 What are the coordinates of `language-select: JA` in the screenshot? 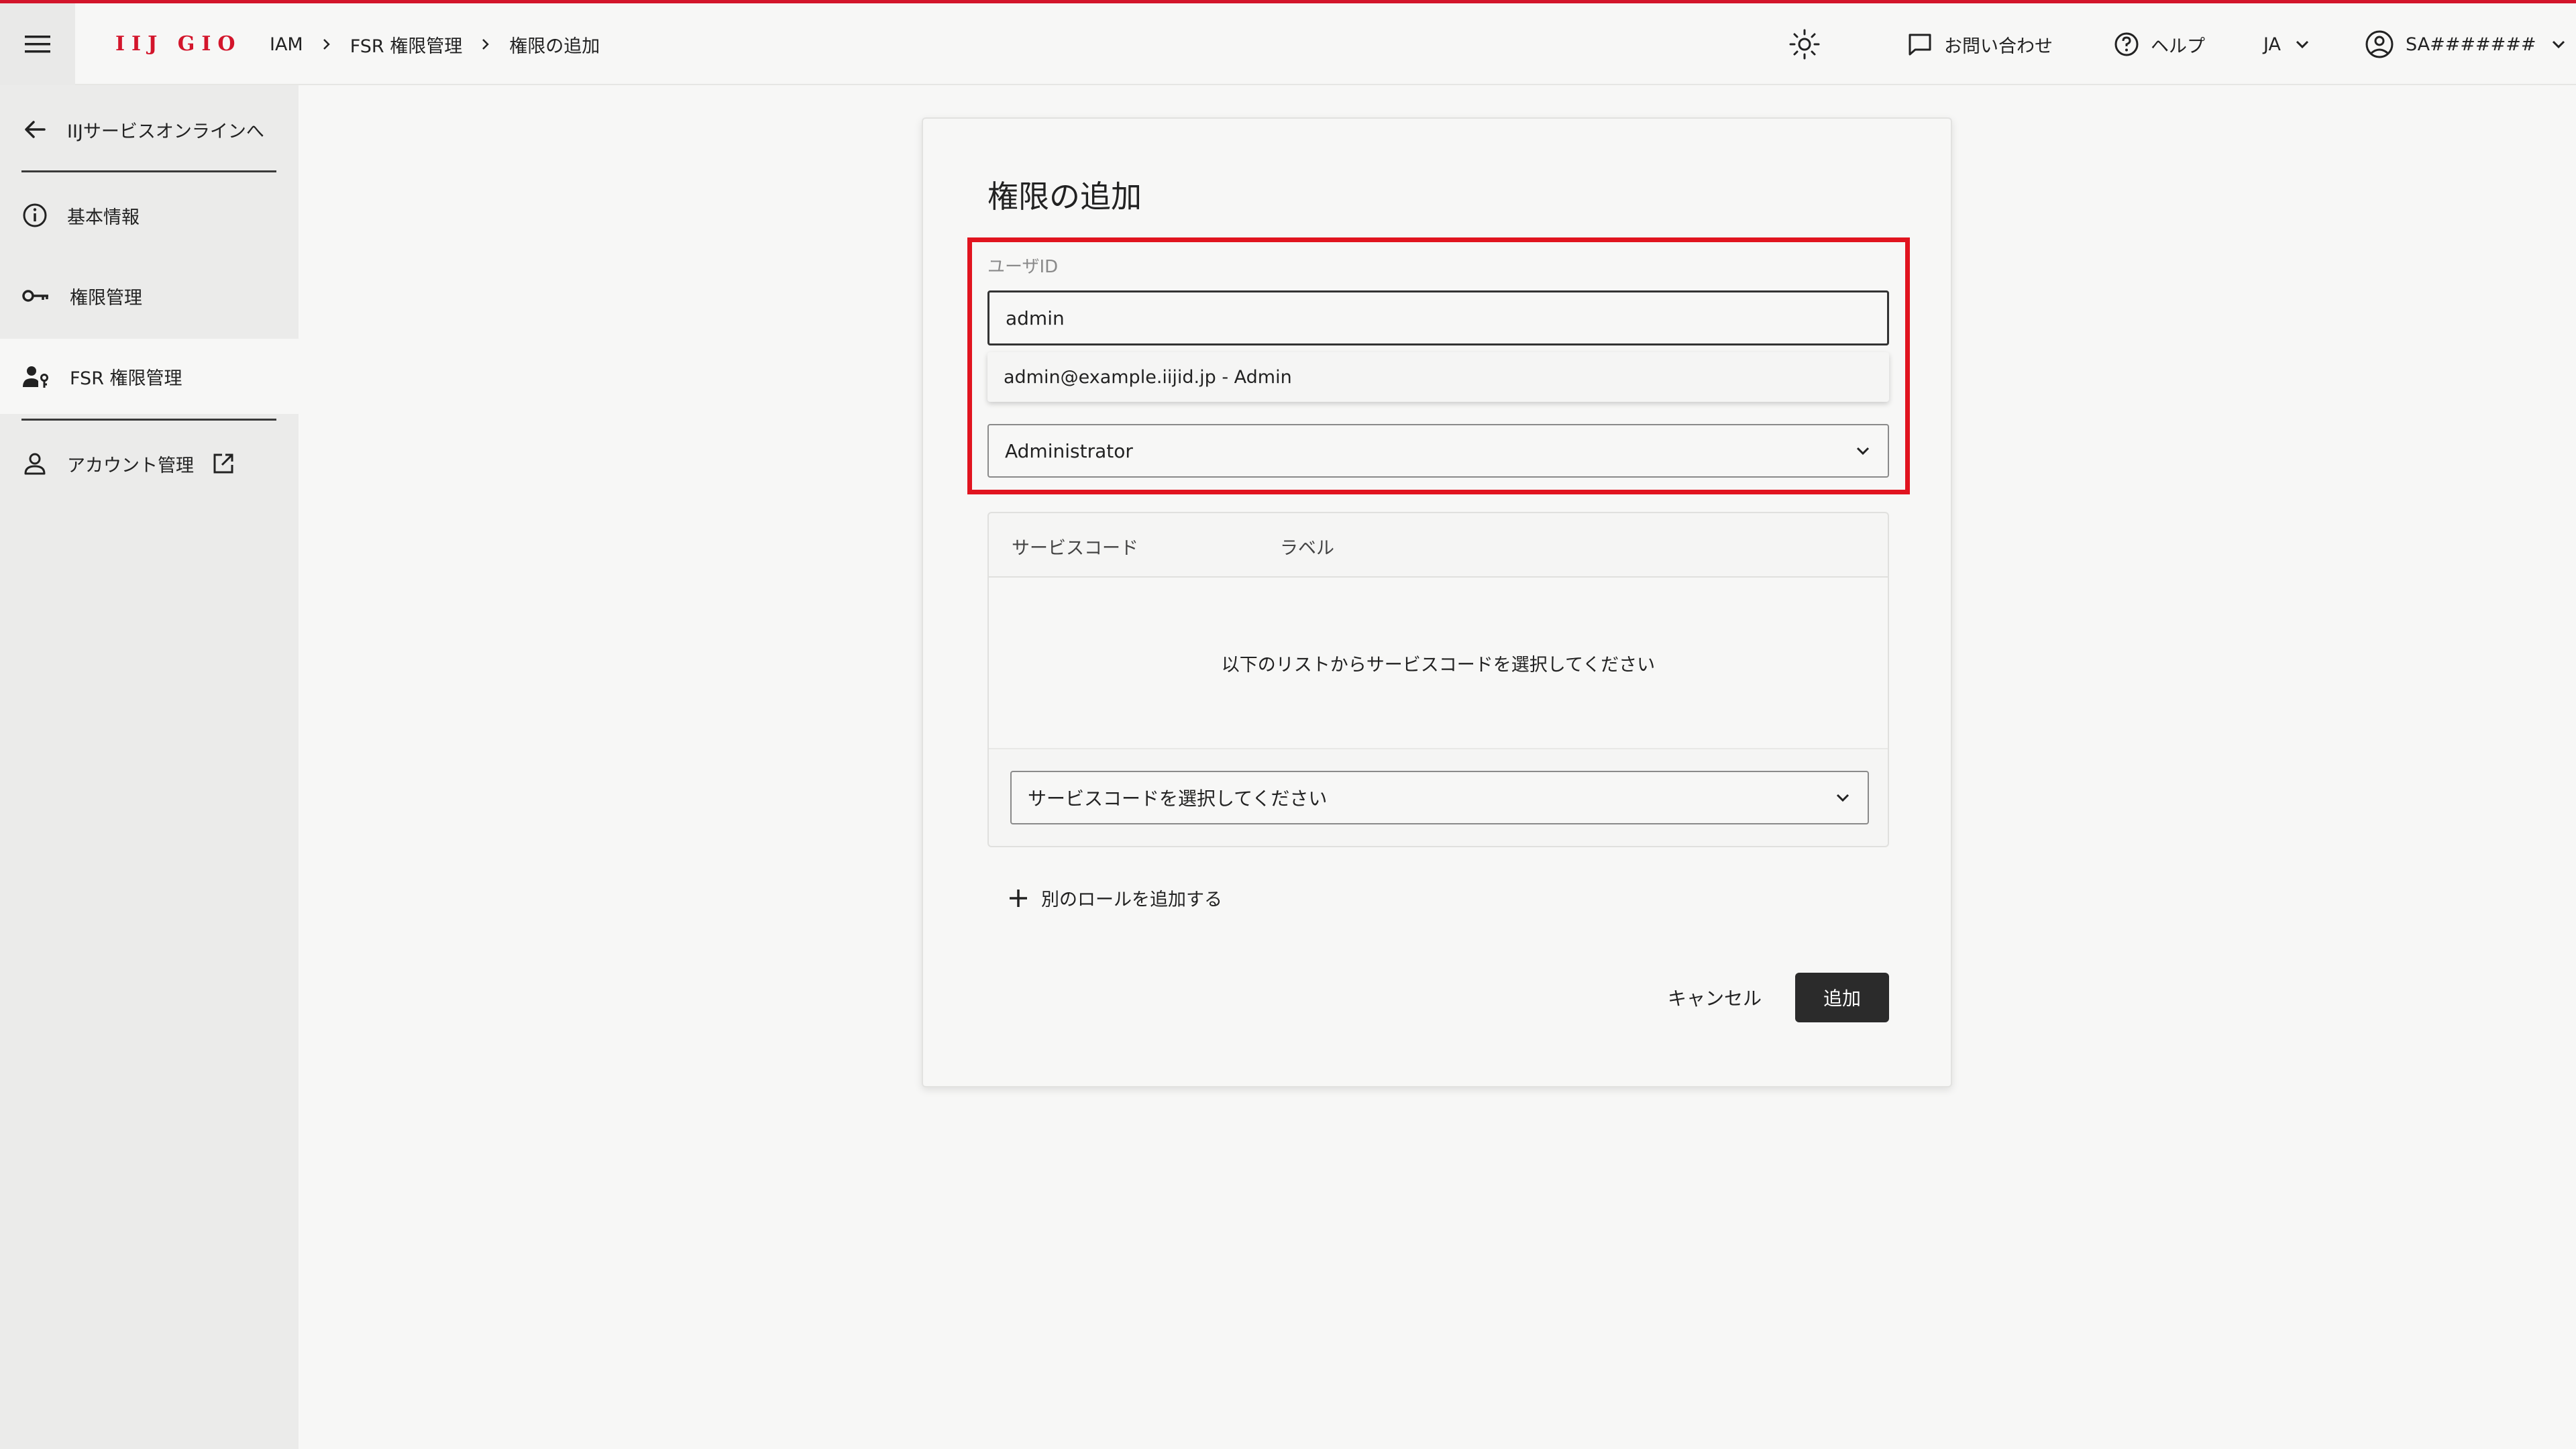 It's located at (2286, 44).